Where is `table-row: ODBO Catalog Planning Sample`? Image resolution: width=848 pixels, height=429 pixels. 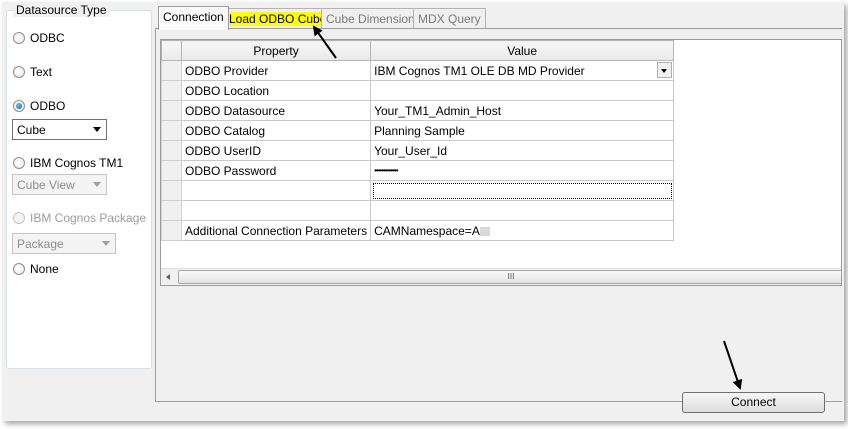 table-row: ODBO Catalog Planning Sample is located at coordinates (418, 130).